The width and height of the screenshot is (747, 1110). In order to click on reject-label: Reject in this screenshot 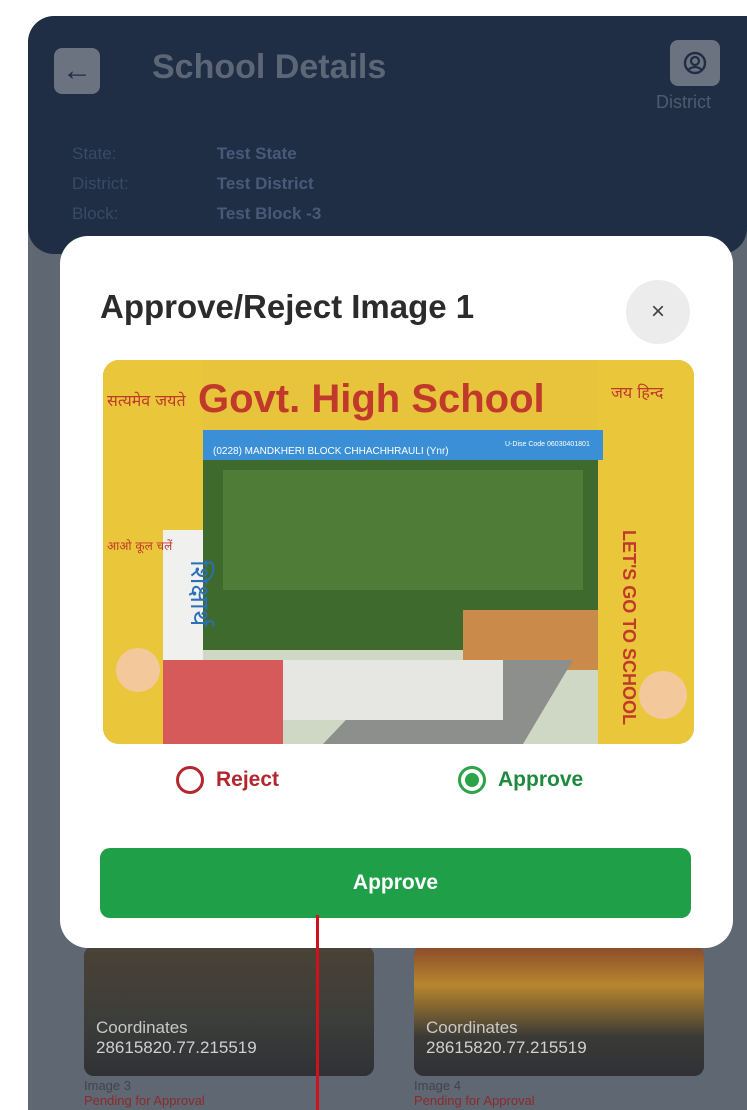, I will do `click(248, 779)`.